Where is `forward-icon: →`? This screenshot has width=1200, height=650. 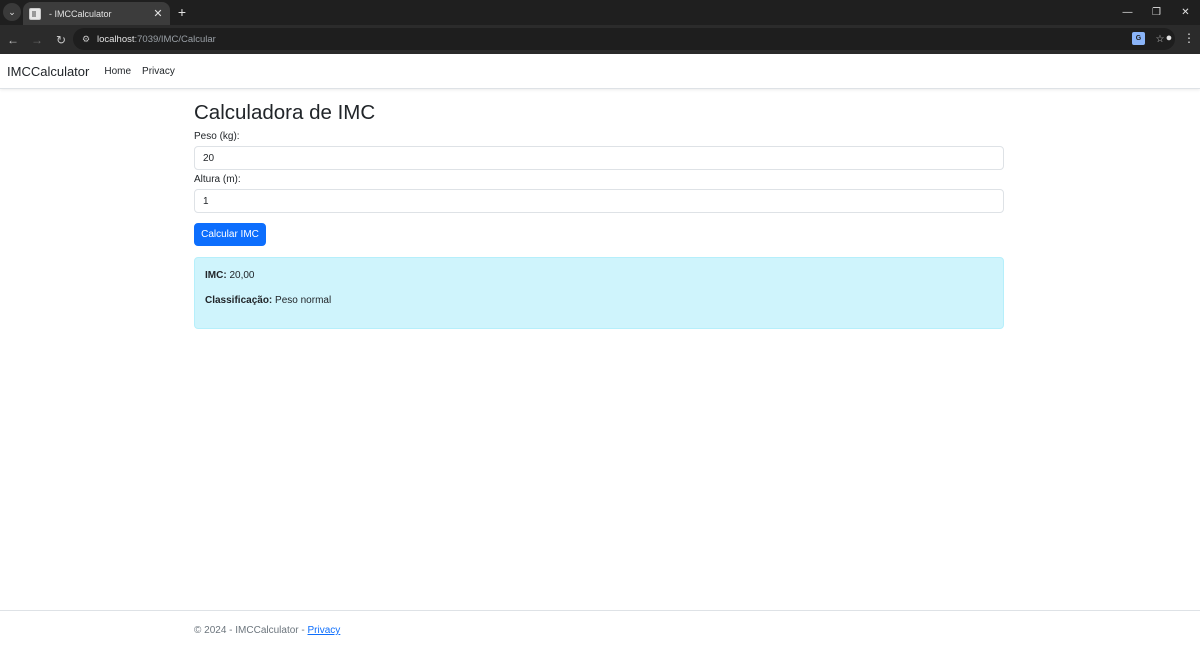 forward-icon: → is located at coordinates (37, 40).